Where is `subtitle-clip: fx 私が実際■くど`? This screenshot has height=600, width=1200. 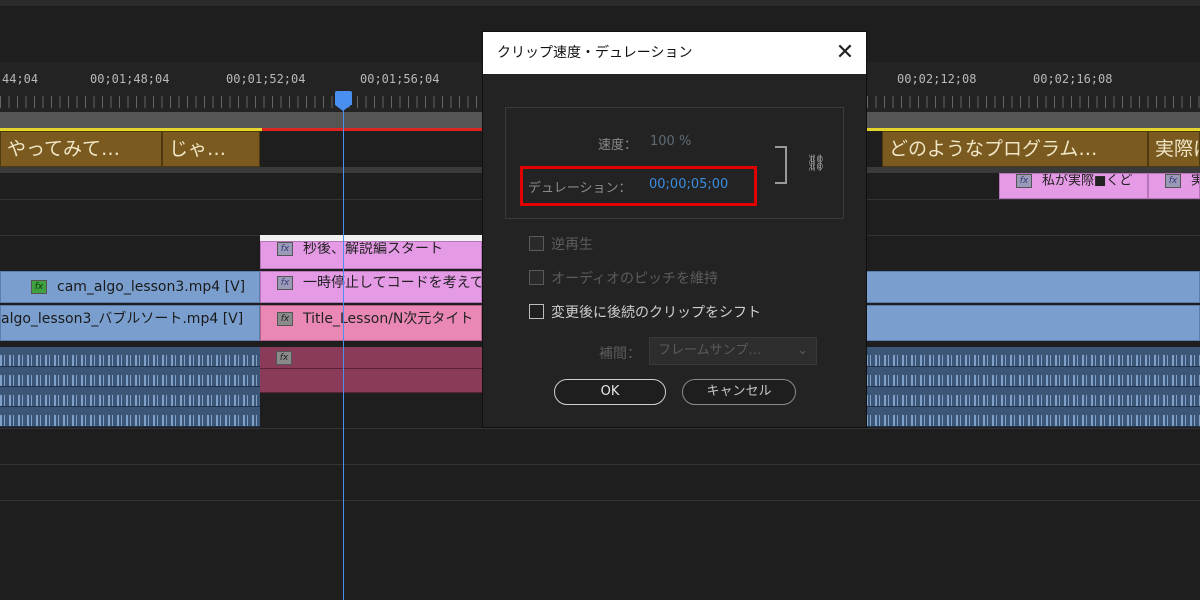
subtitle-clip: fx 私が実際■くど is located at coordinates (1073, 186).